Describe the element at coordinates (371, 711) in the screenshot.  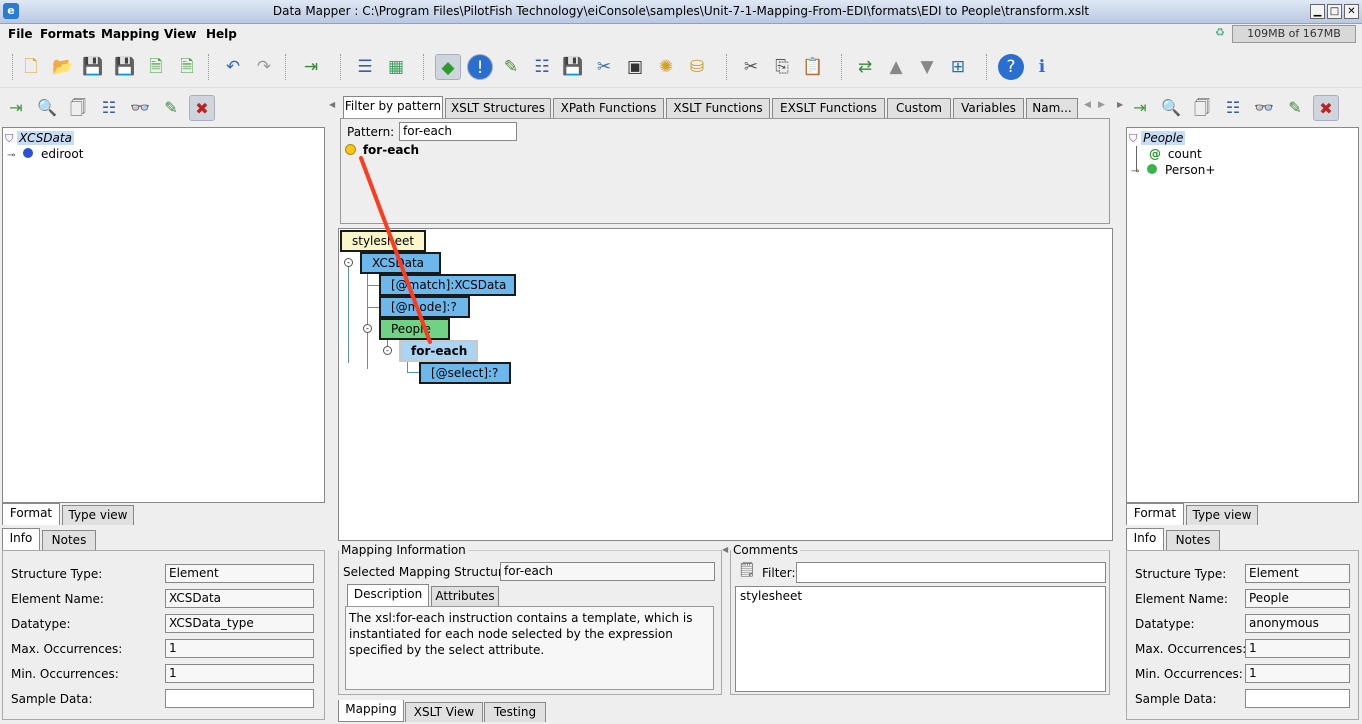
I see `tab-mapping: Mapping` at that location.